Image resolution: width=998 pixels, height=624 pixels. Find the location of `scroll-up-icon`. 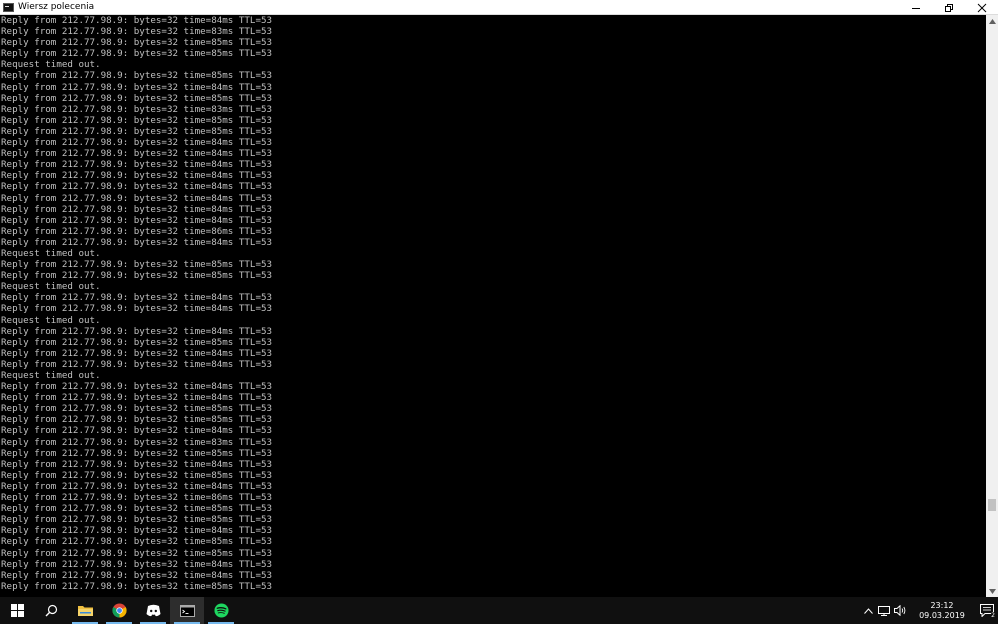

scroll-up-icon is located at coordinates (992, 21).